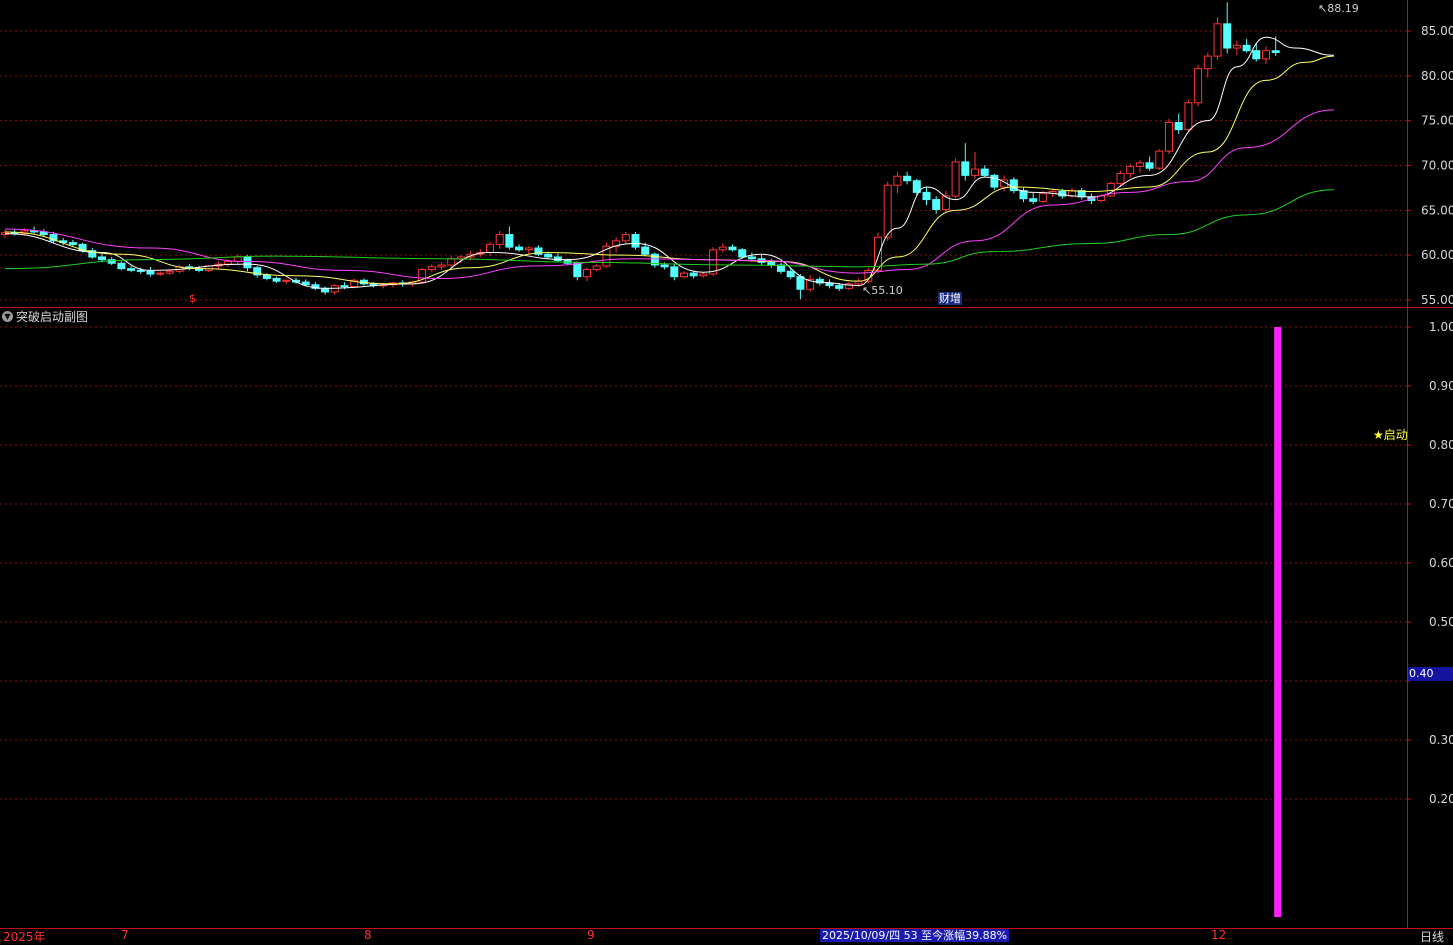  I want to click on s-marker: $, so click(192, 298).